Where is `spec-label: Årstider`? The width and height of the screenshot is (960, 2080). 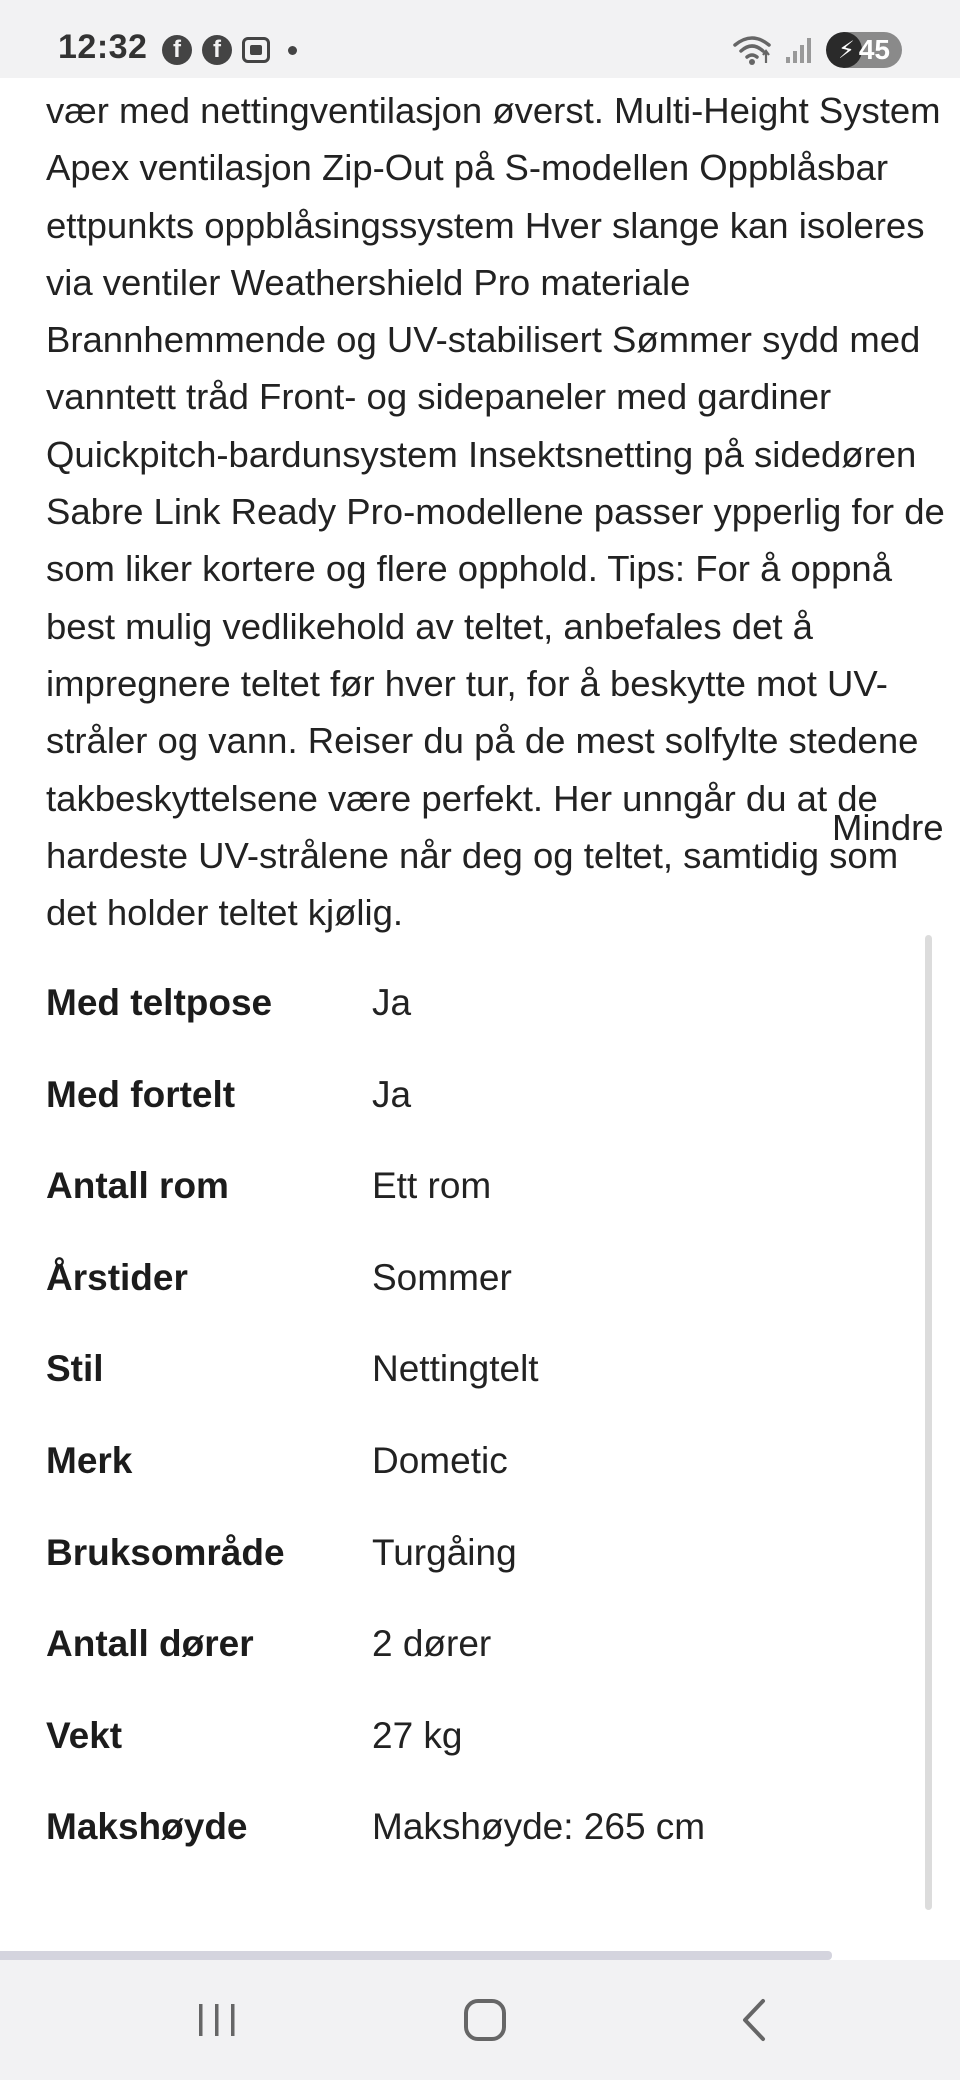
spec-label: Årstider is located at coordinates (117, 1277).